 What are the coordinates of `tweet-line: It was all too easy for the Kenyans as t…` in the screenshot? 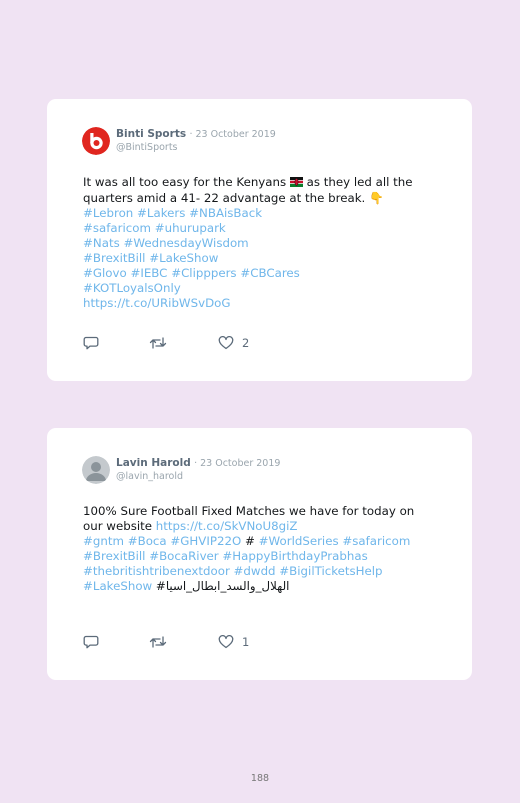 It's located at (258, 183).